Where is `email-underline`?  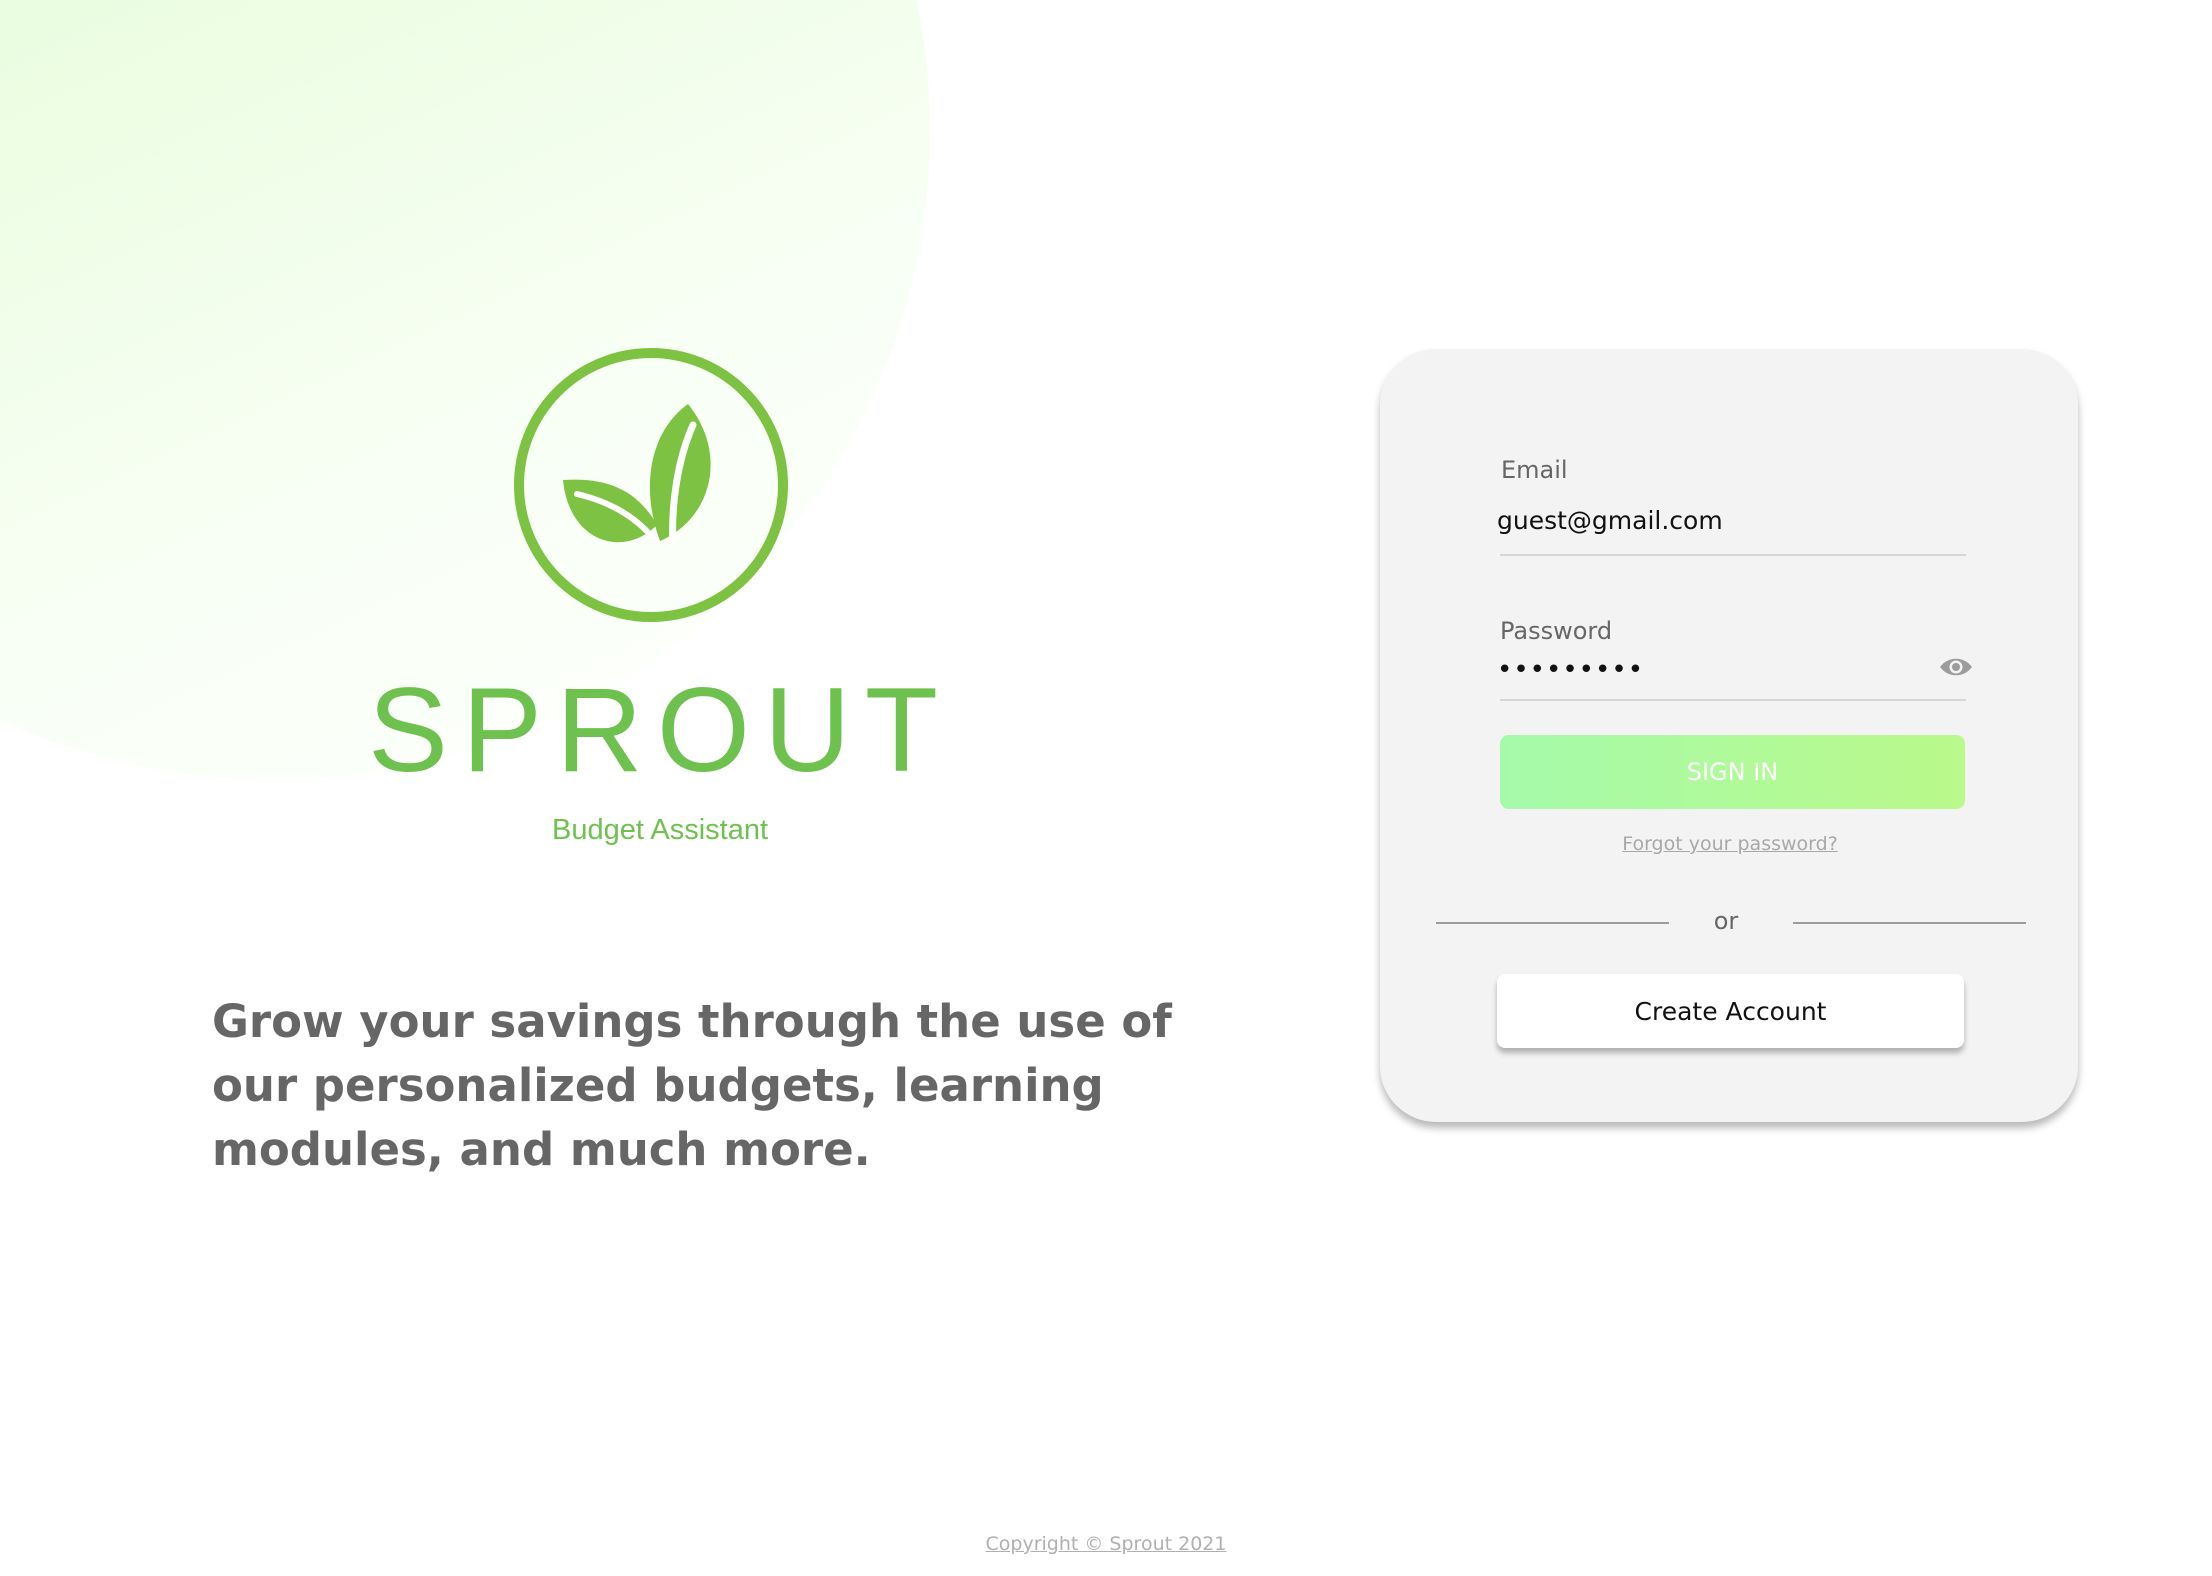 email-underline is located at coordinates (1733, 555).